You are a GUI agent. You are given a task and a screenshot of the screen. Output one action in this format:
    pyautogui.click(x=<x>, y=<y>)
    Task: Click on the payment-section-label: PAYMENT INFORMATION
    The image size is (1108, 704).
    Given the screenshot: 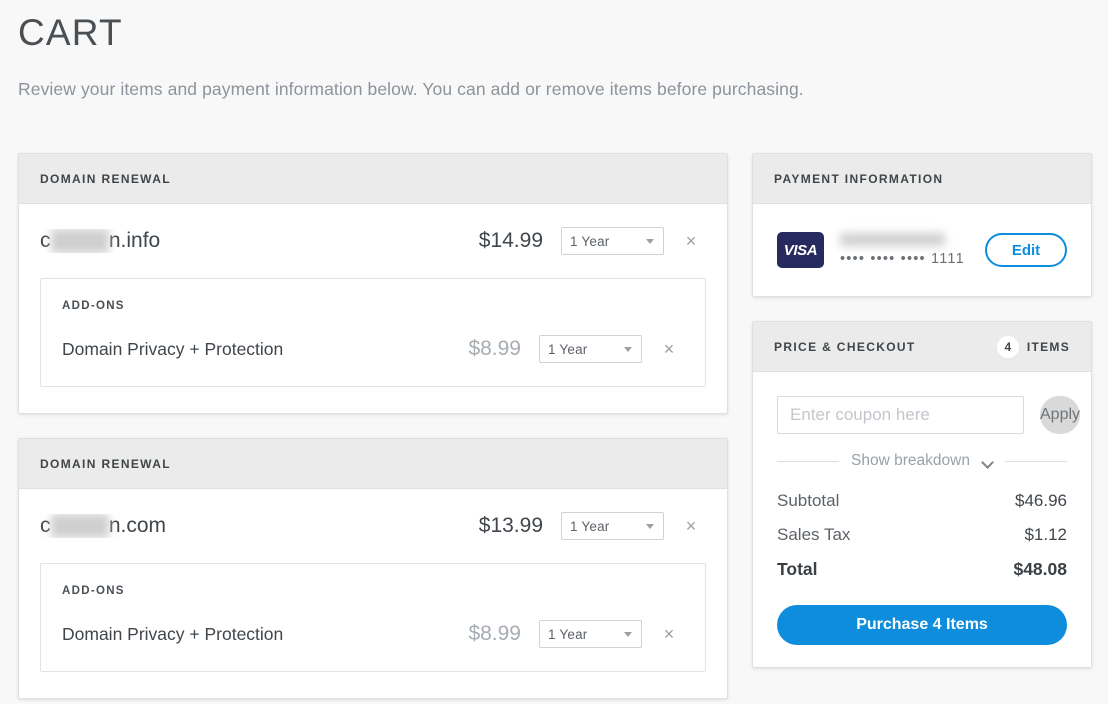 What is the action you would take?
    pyautogui.click(x=859, y=178)
    